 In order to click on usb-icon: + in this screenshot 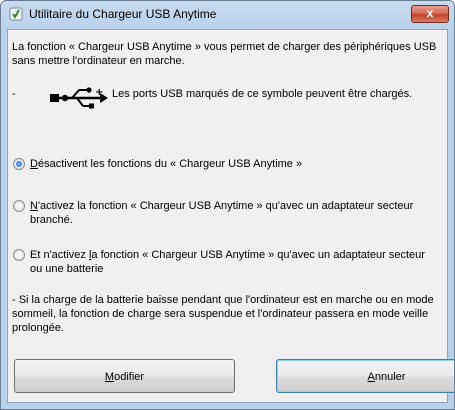, I will do `click(79, 98)`.